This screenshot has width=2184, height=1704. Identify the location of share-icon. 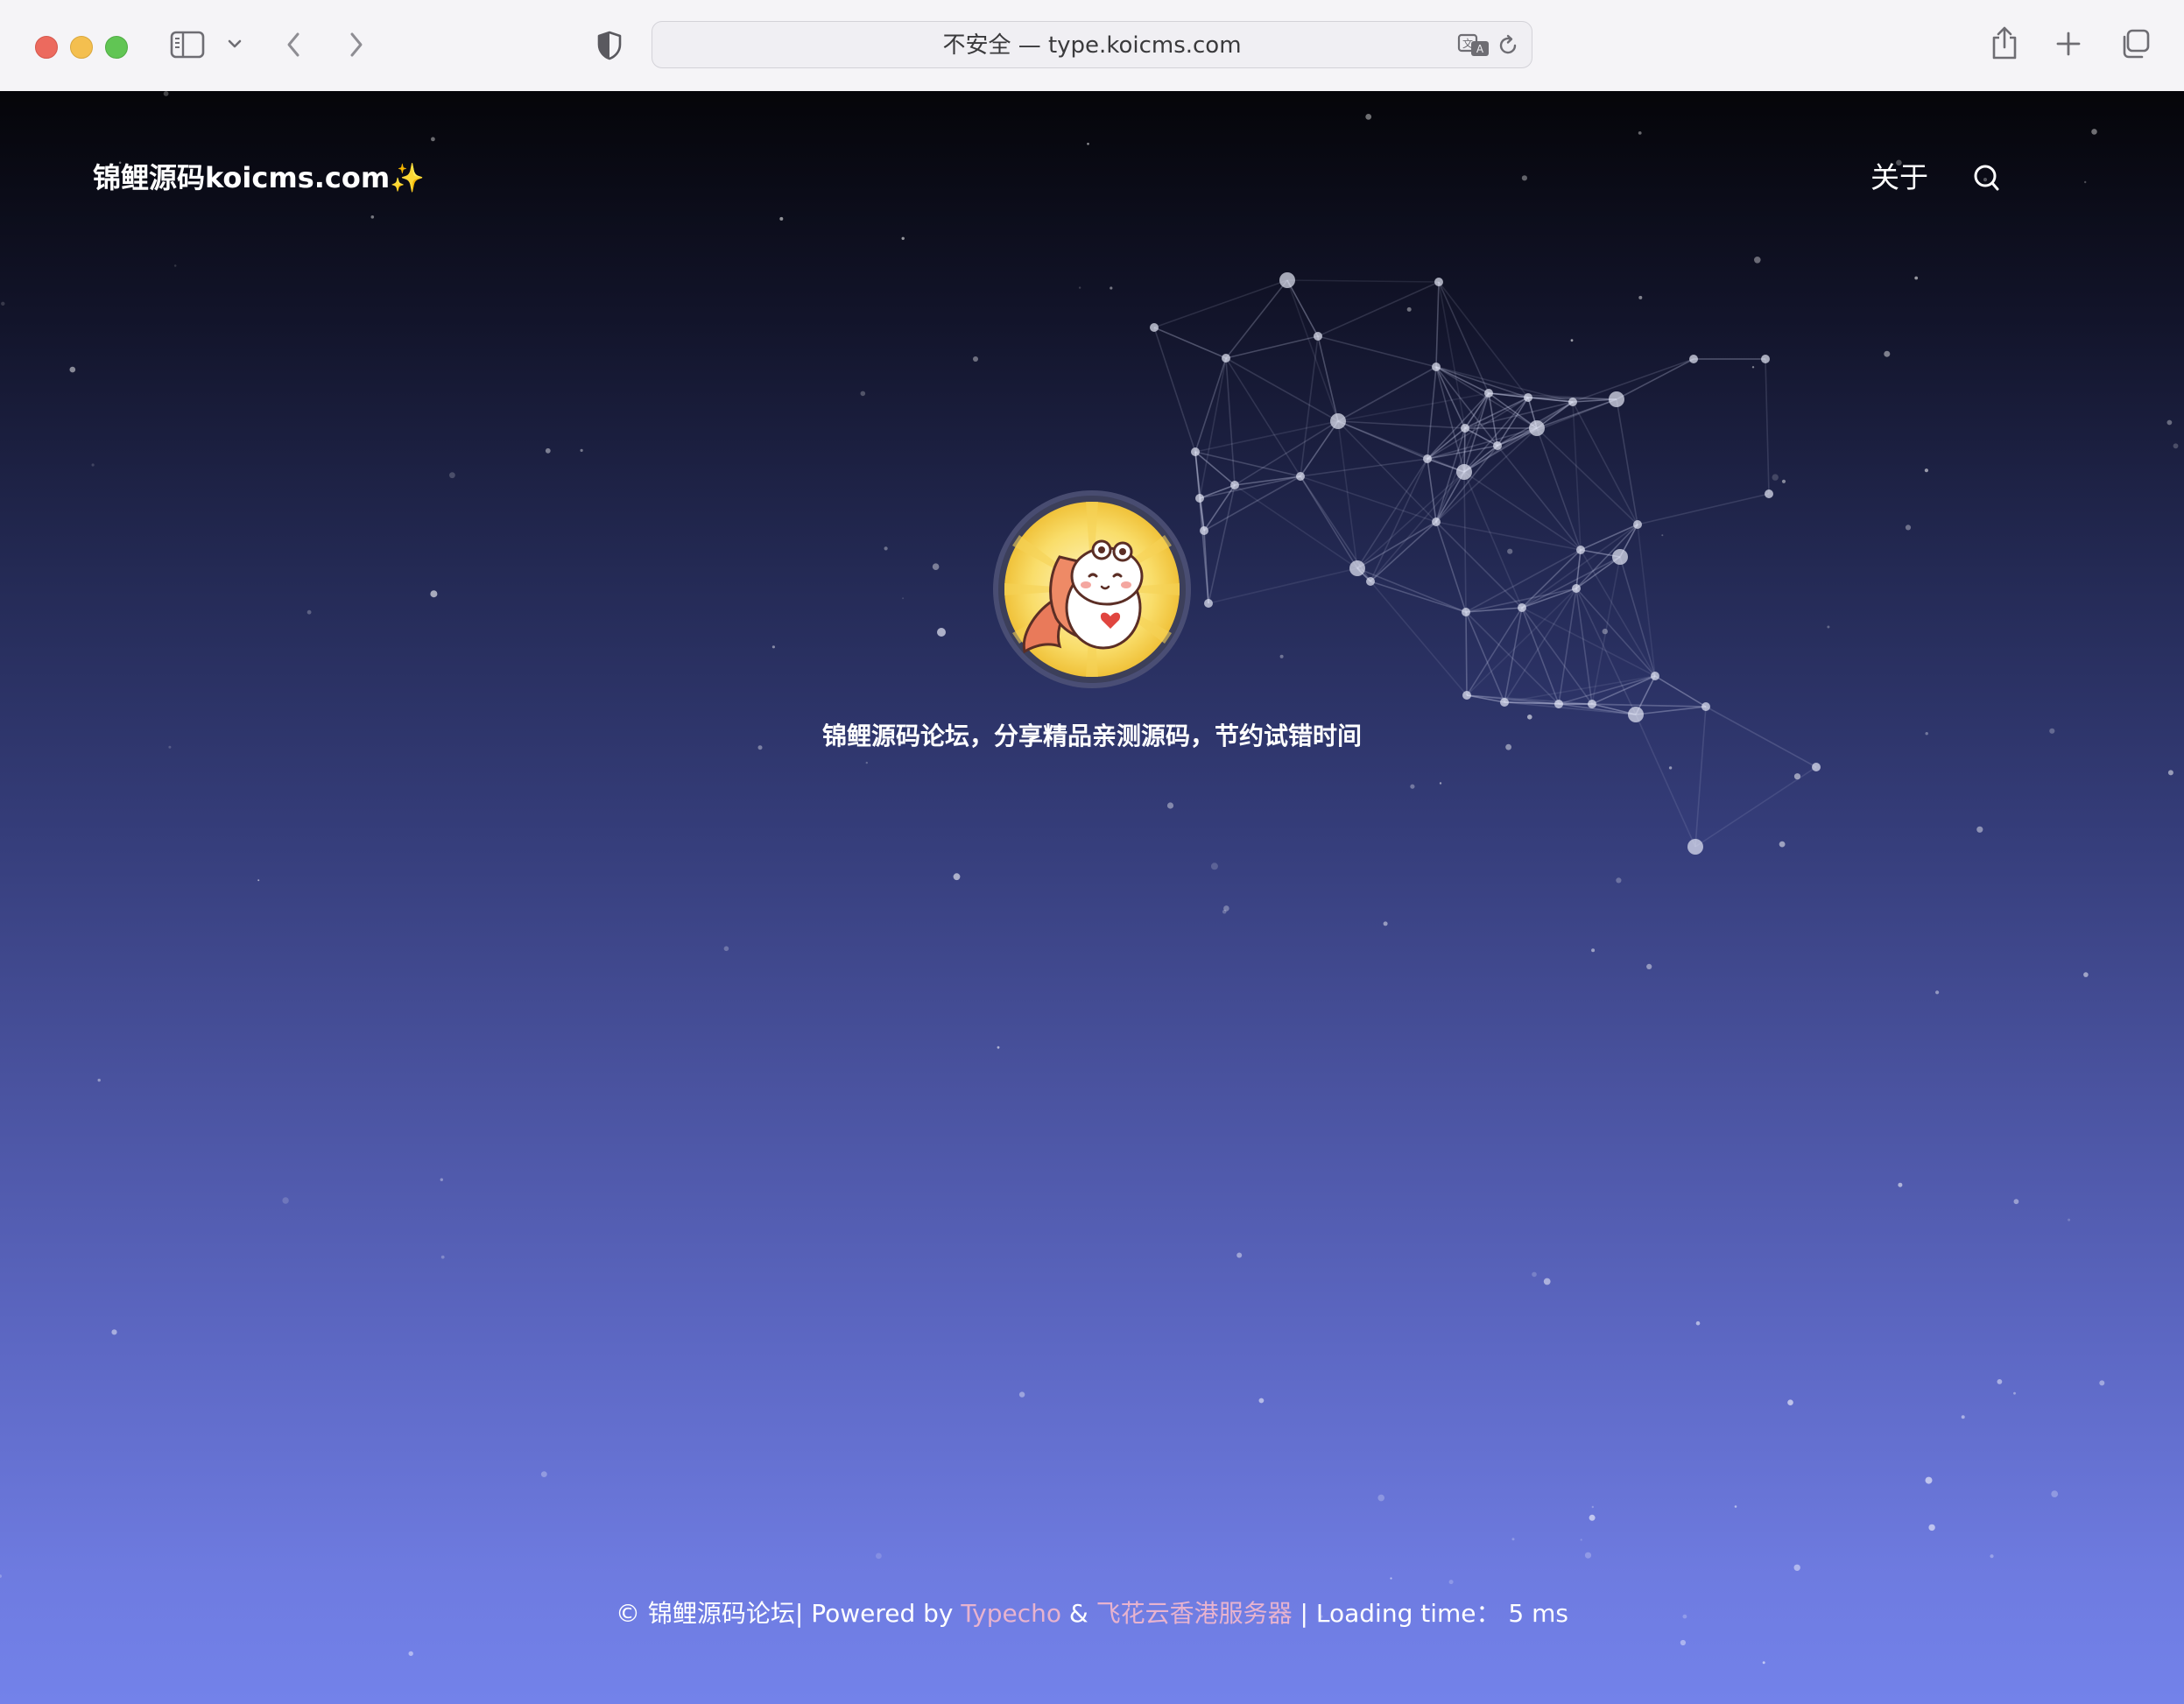
(2004, 43).